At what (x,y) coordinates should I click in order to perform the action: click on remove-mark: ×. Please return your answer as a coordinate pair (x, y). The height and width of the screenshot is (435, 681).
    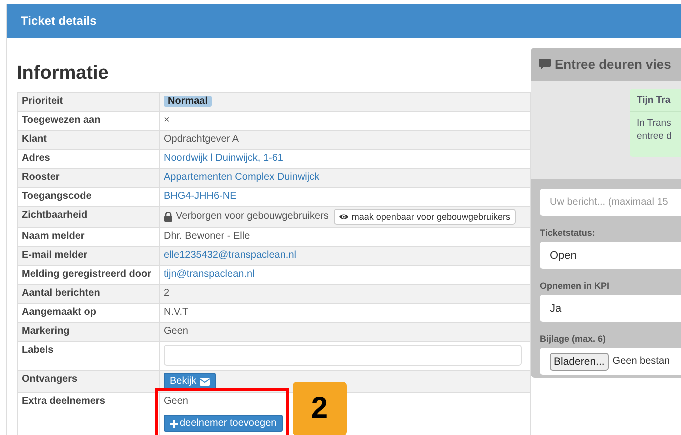
    Looking at the image, I should click on (167, 120).